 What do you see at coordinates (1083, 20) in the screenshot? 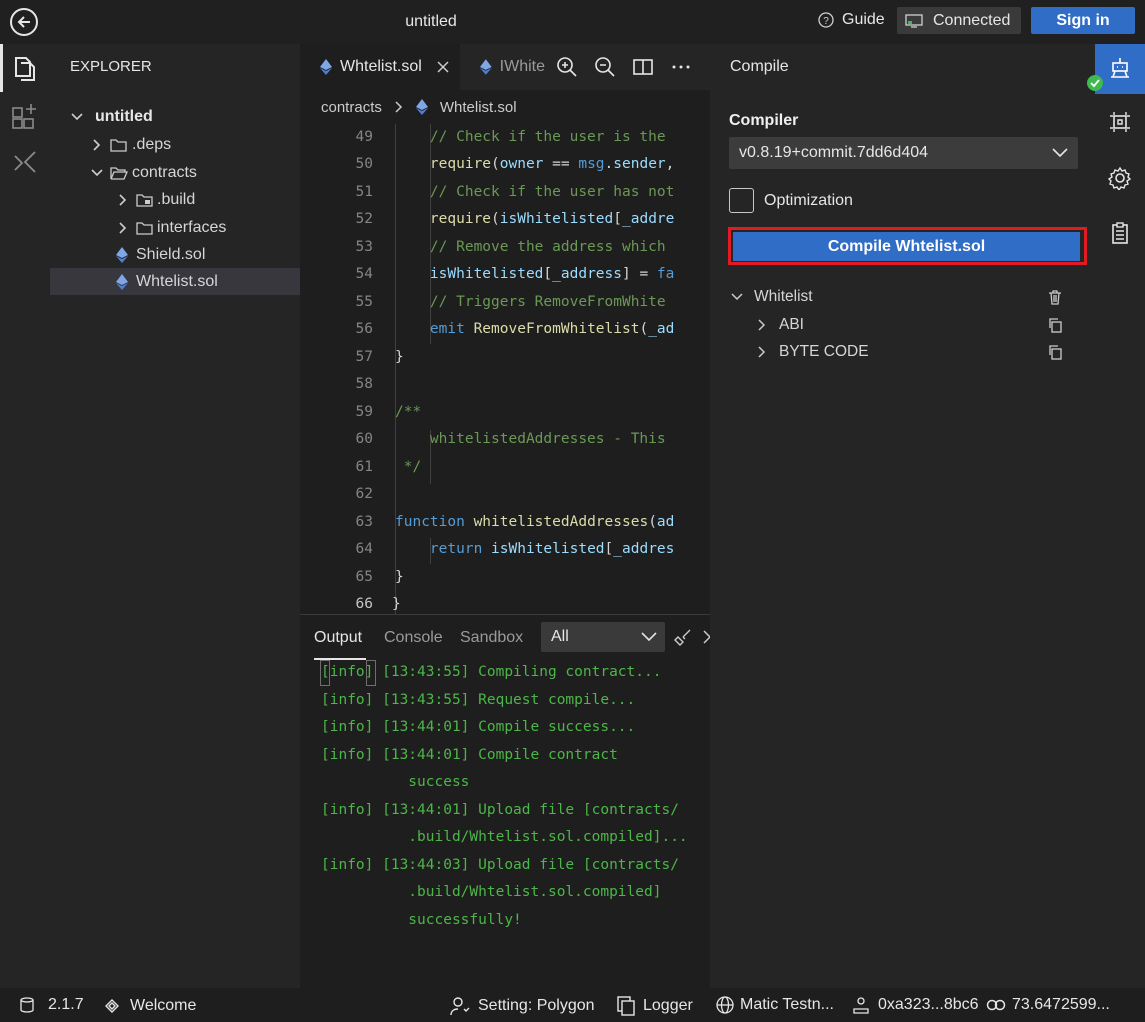
I see `sign-in-button: Sign in` at bounding box center [1083, 20].